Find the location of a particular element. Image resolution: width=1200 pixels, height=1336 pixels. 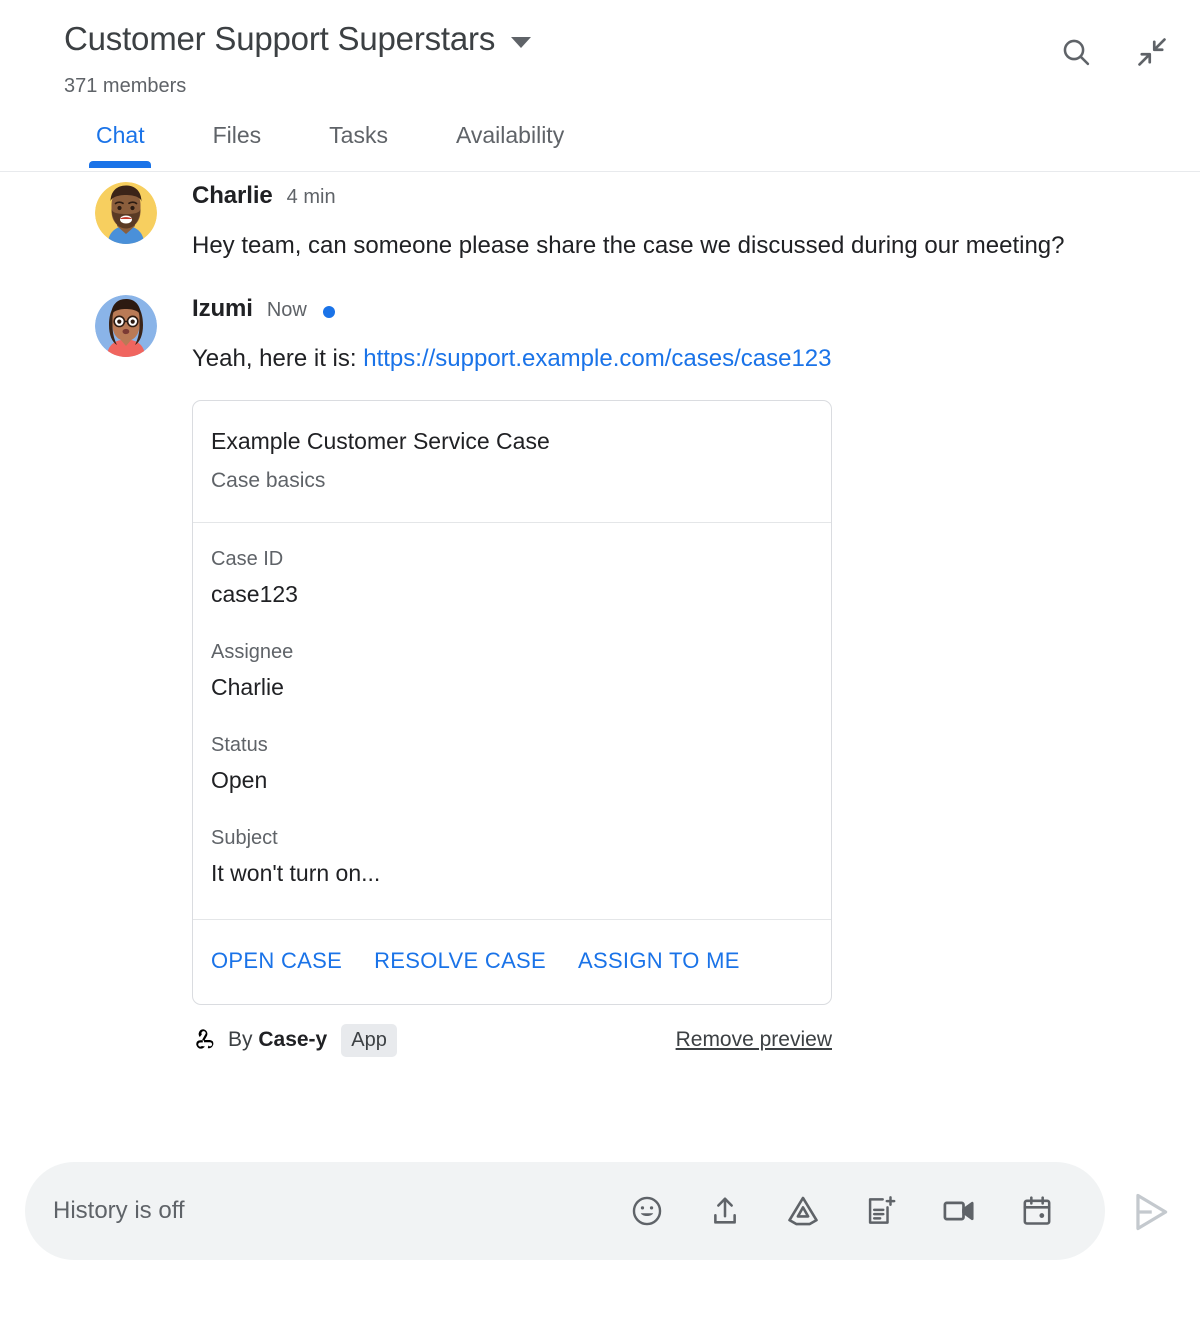

room-title-group: Customer Support Superstars is located at coordinates (298, 39).